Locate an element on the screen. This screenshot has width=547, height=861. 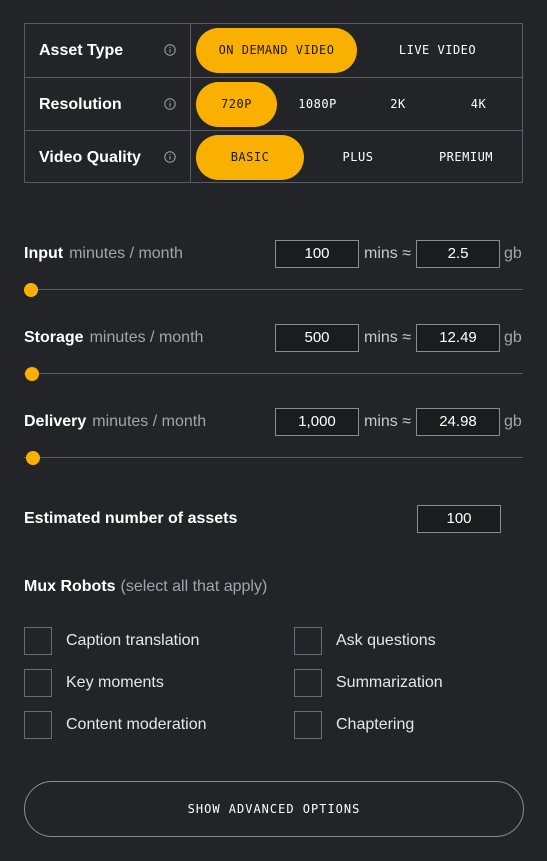
asset-type-row: Asset Type ON DEMAND VIDEO LIVE VIDEO is located at coordinates (273, 50).